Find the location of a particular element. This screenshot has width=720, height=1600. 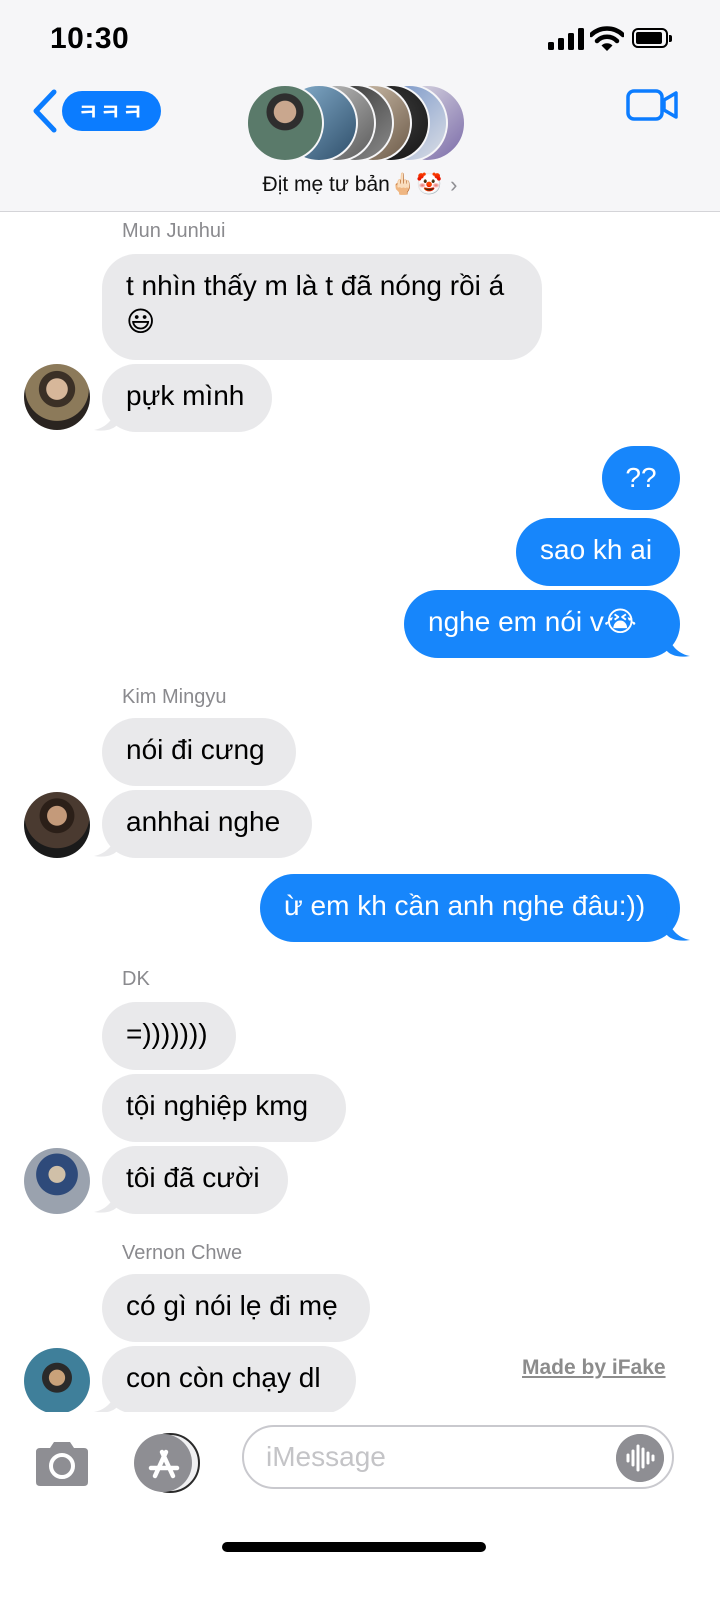

group-name: Địt mẹ tư bản🖕🏻🤡 › is located at coordinates (360, 185).